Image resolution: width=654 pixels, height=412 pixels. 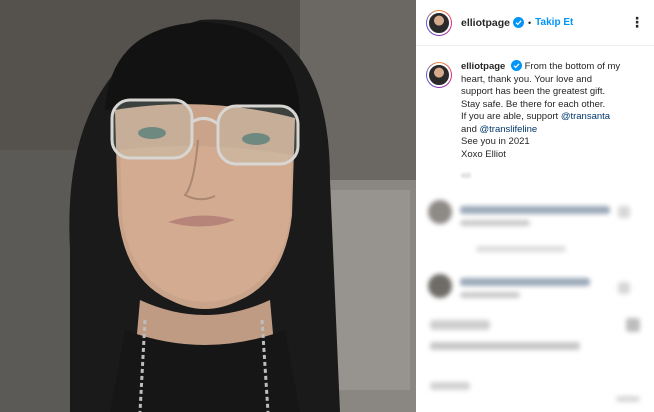 I want to click on blurred-actions, so click(x=535, y=375).